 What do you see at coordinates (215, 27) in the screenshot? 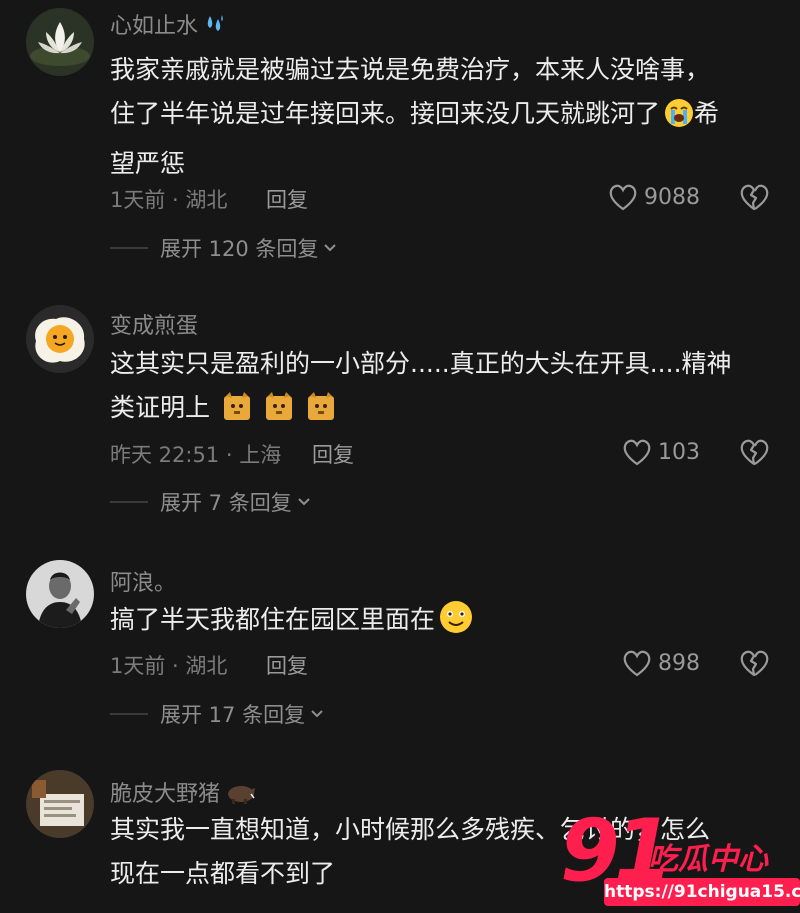
I see `sweat-droplets-icon` at bounding box center [215, 27].